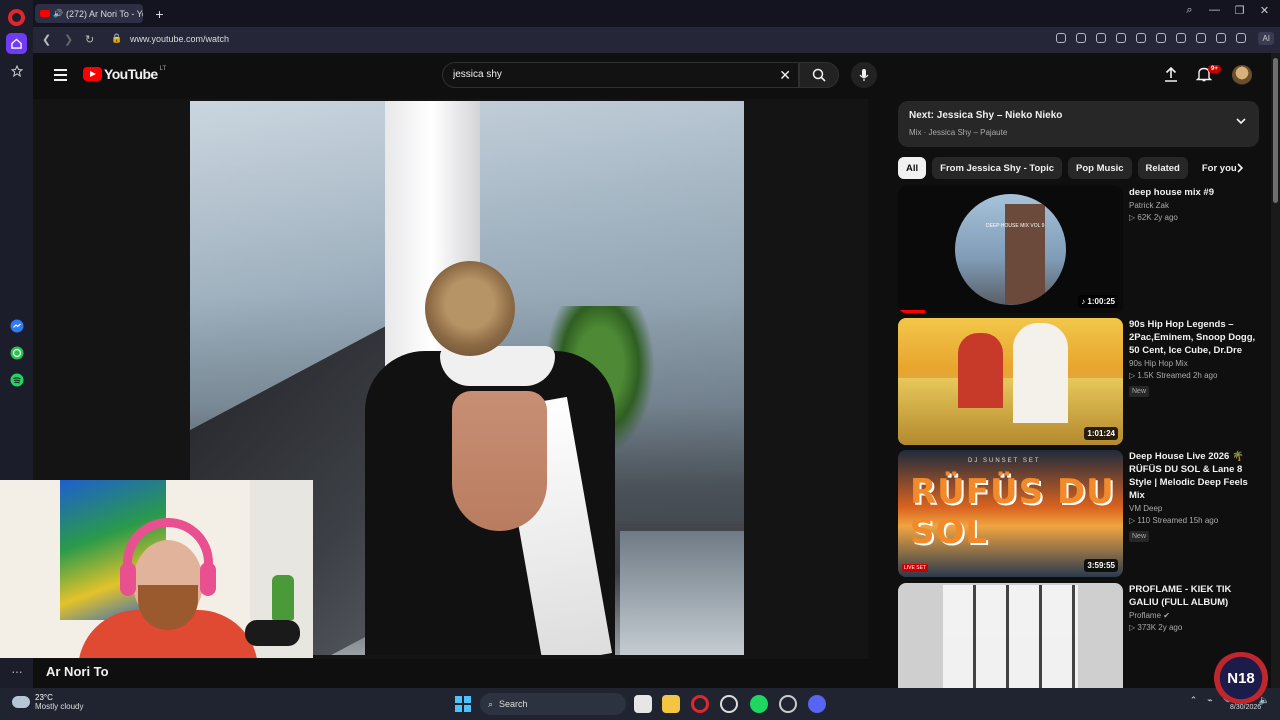 This screenshot has height=720, width=1280. I want to click on search-box: ✕, so click(620, 75).